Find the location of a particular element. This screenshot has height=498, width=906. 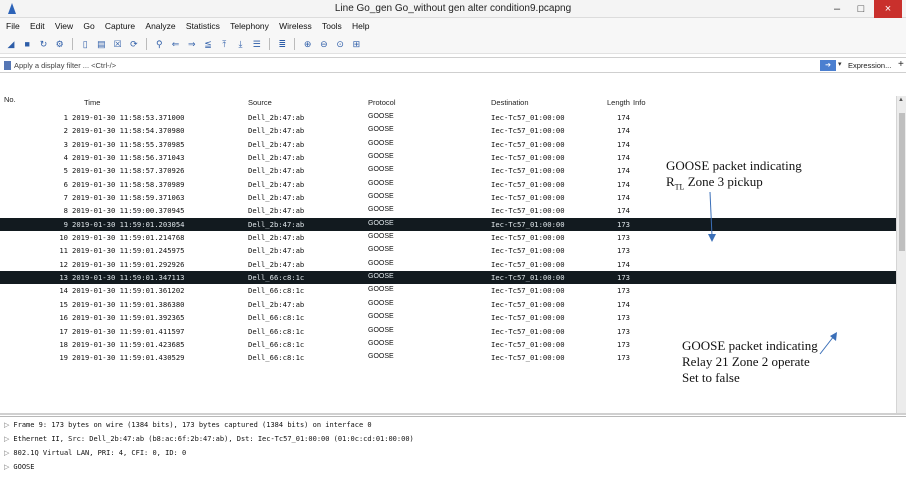

shark-fin-icon: ◢ is located at coordinates (11, 44).